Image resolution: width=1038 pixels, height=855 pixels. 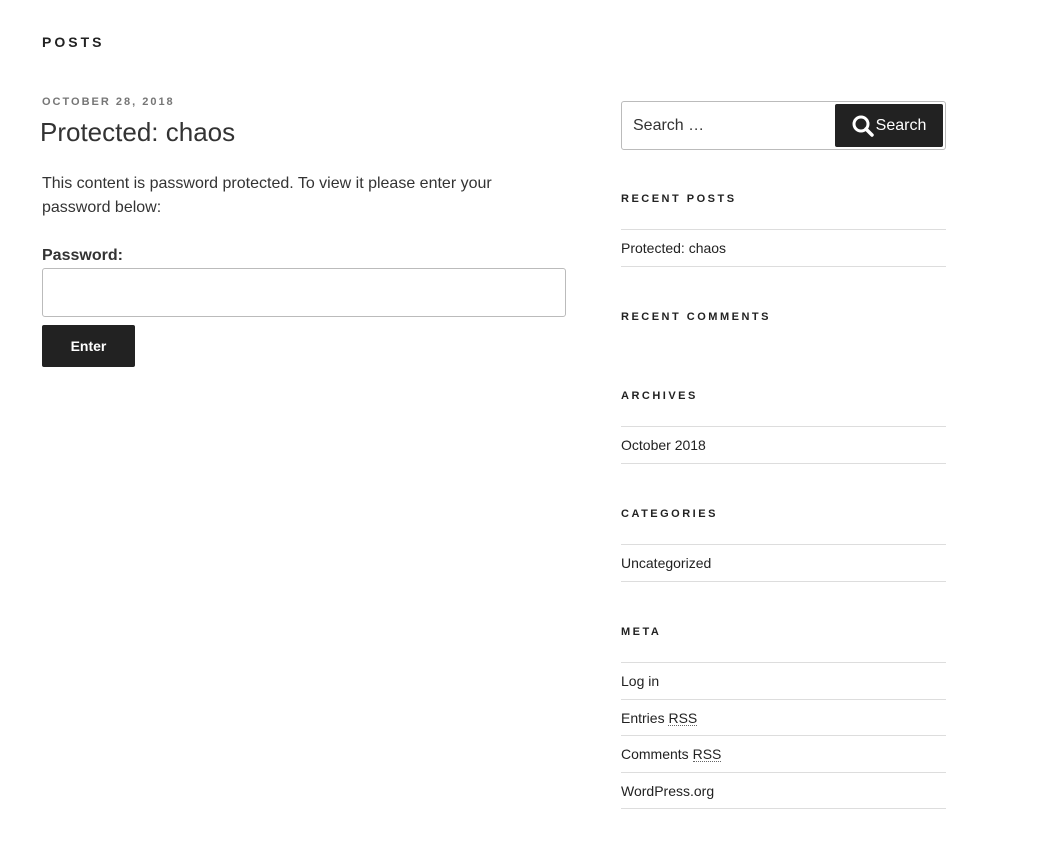 I want to click on post-date: OCTOBER 28, 2018, so click(x=108, y=102).